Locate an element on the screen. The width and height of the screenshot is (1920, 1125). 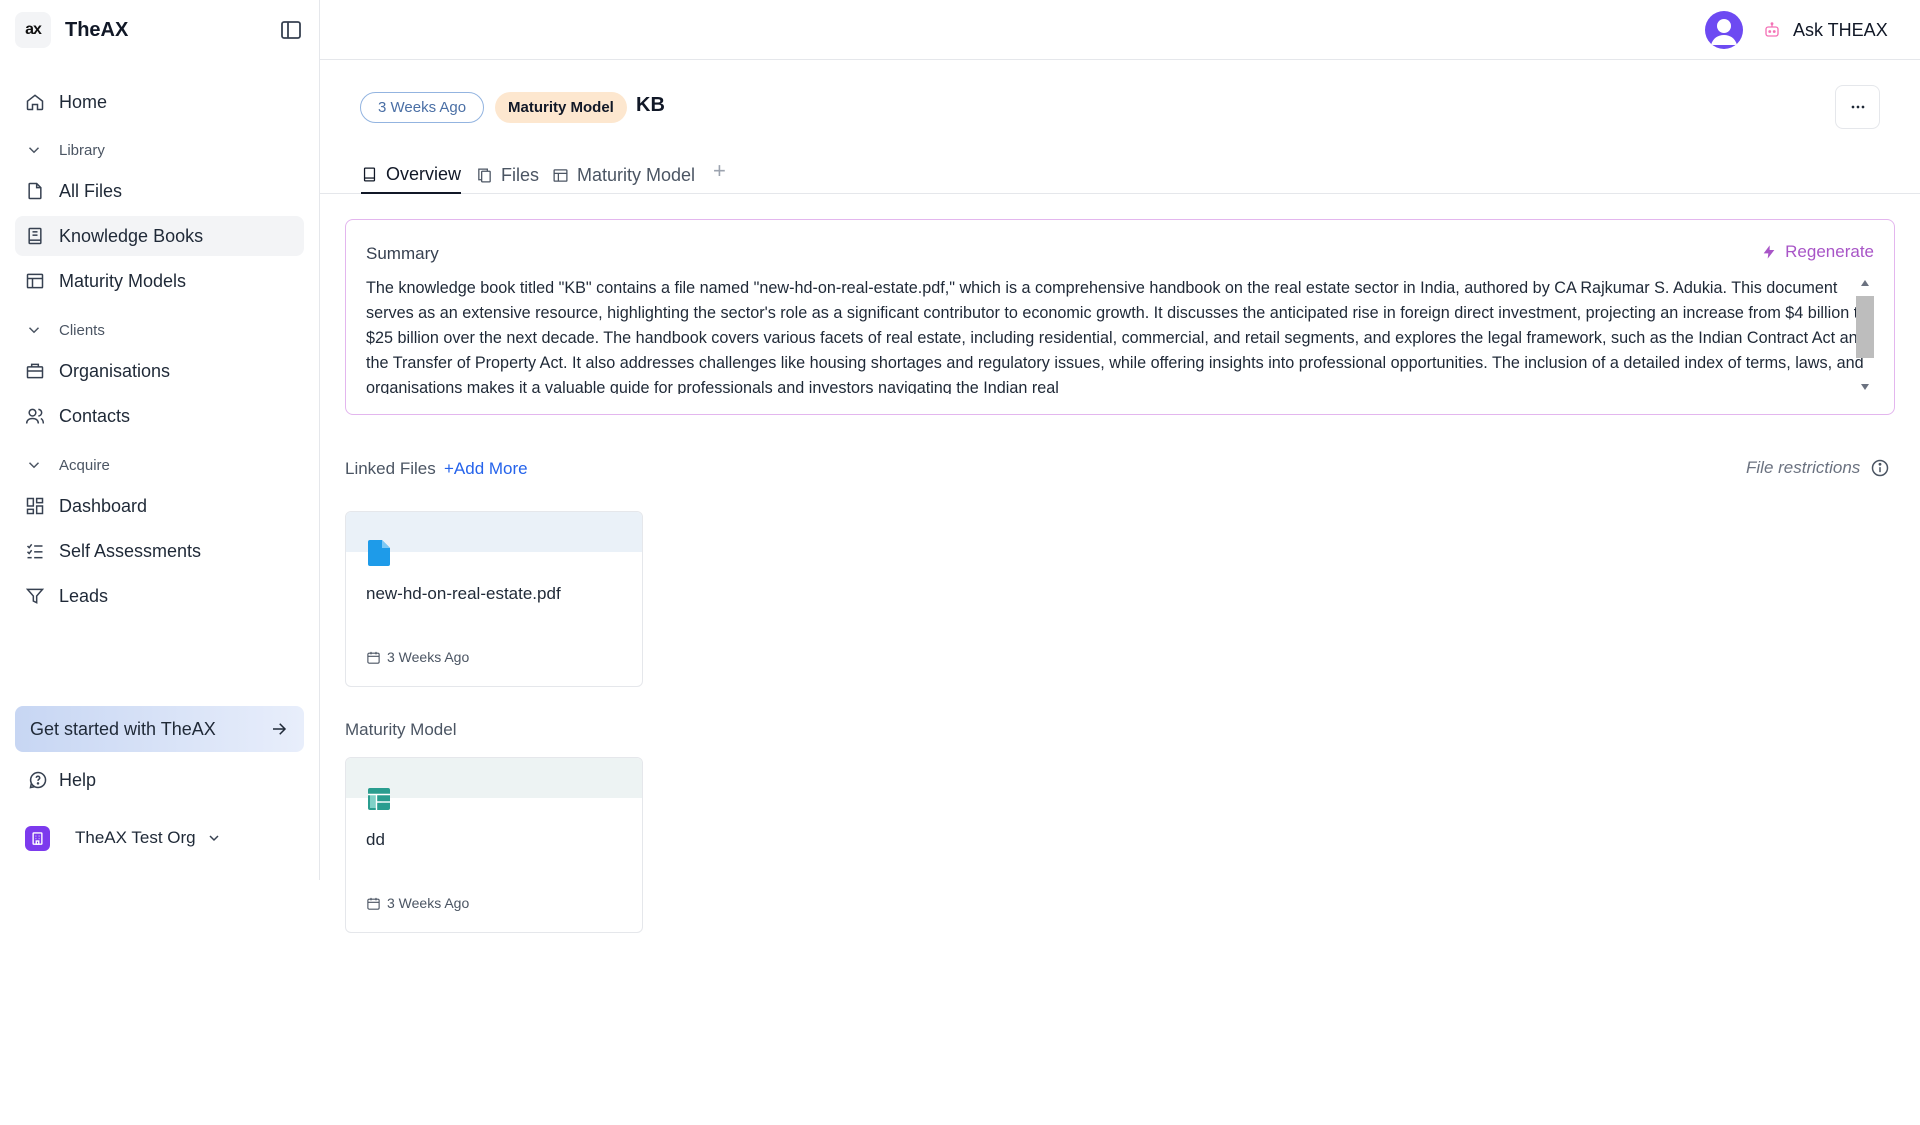
maturity-model-date-label: 3 Weeks Ago is located at coordinates (428, 903).